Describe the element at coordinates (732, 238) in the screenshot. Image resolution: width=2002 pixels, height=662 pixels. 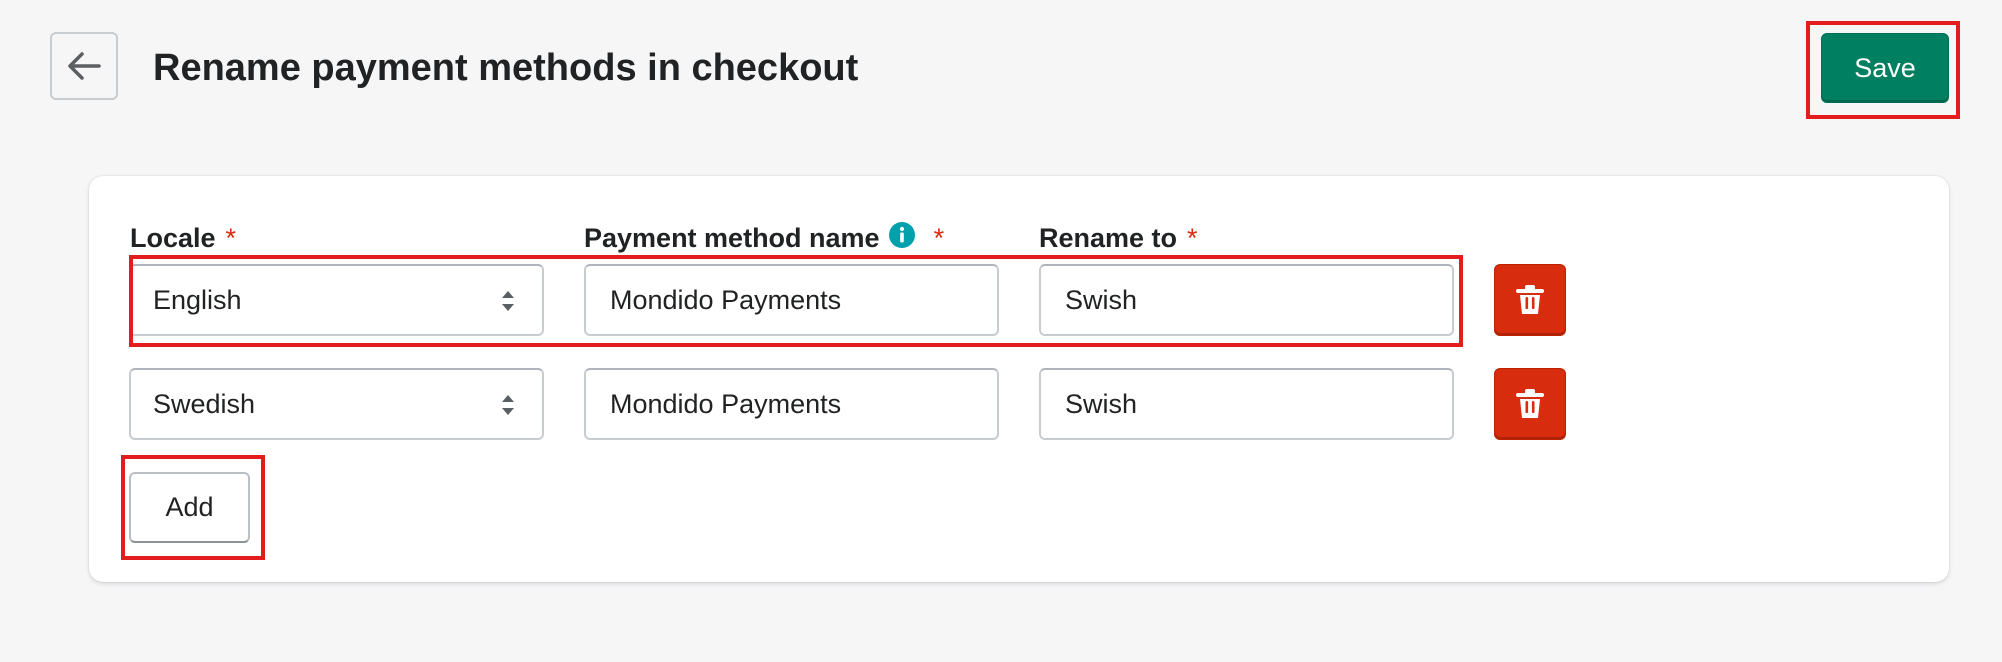
I see `payment-method-name-label-text: Payment method name` at that location.